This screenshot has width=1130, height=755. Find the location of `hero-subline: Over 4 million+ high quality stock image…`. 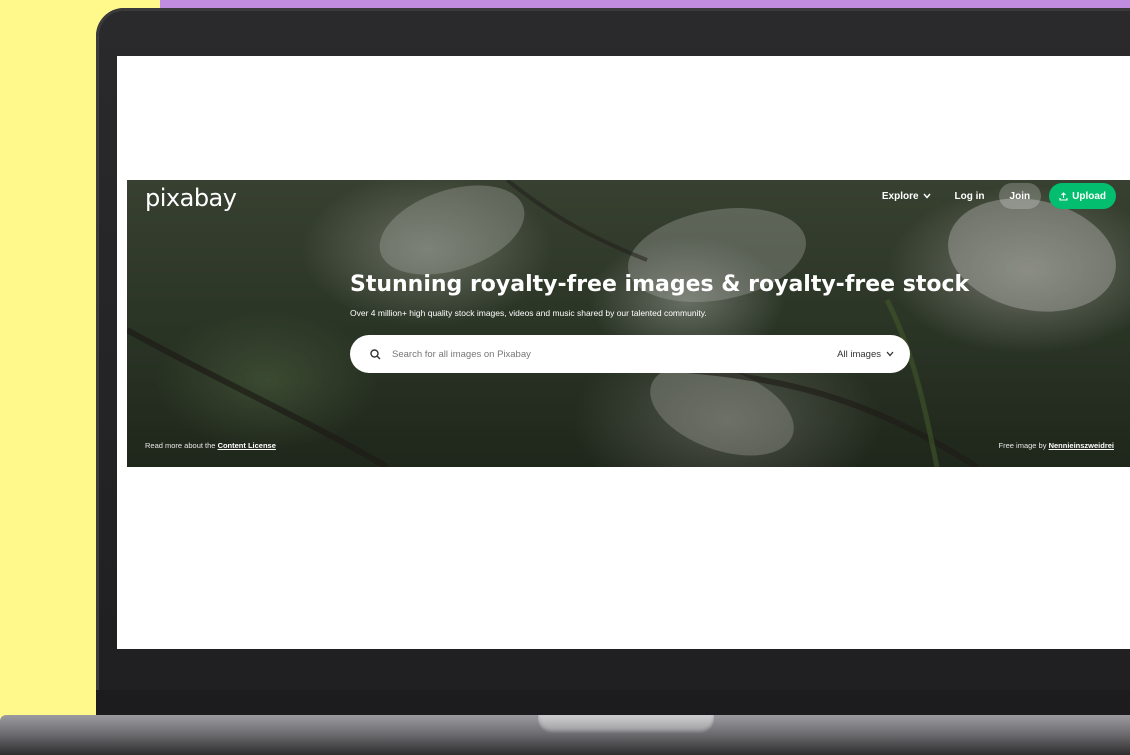

hero-subline: Over 4 million+ high quality stock image… is located at coordinates (528, 313).